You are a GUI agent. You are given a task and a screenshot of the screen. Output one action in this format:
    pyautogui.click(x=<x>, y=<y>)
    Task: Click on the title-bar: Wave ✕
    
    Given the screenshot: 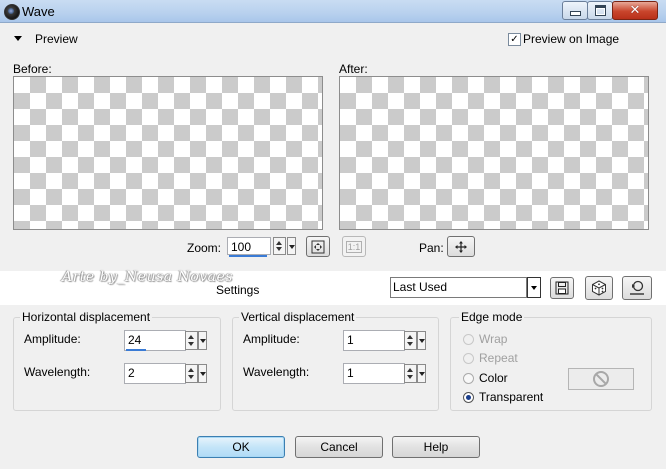 What is the action you would take?
    pyautogui.click(x=333, y=11)
    